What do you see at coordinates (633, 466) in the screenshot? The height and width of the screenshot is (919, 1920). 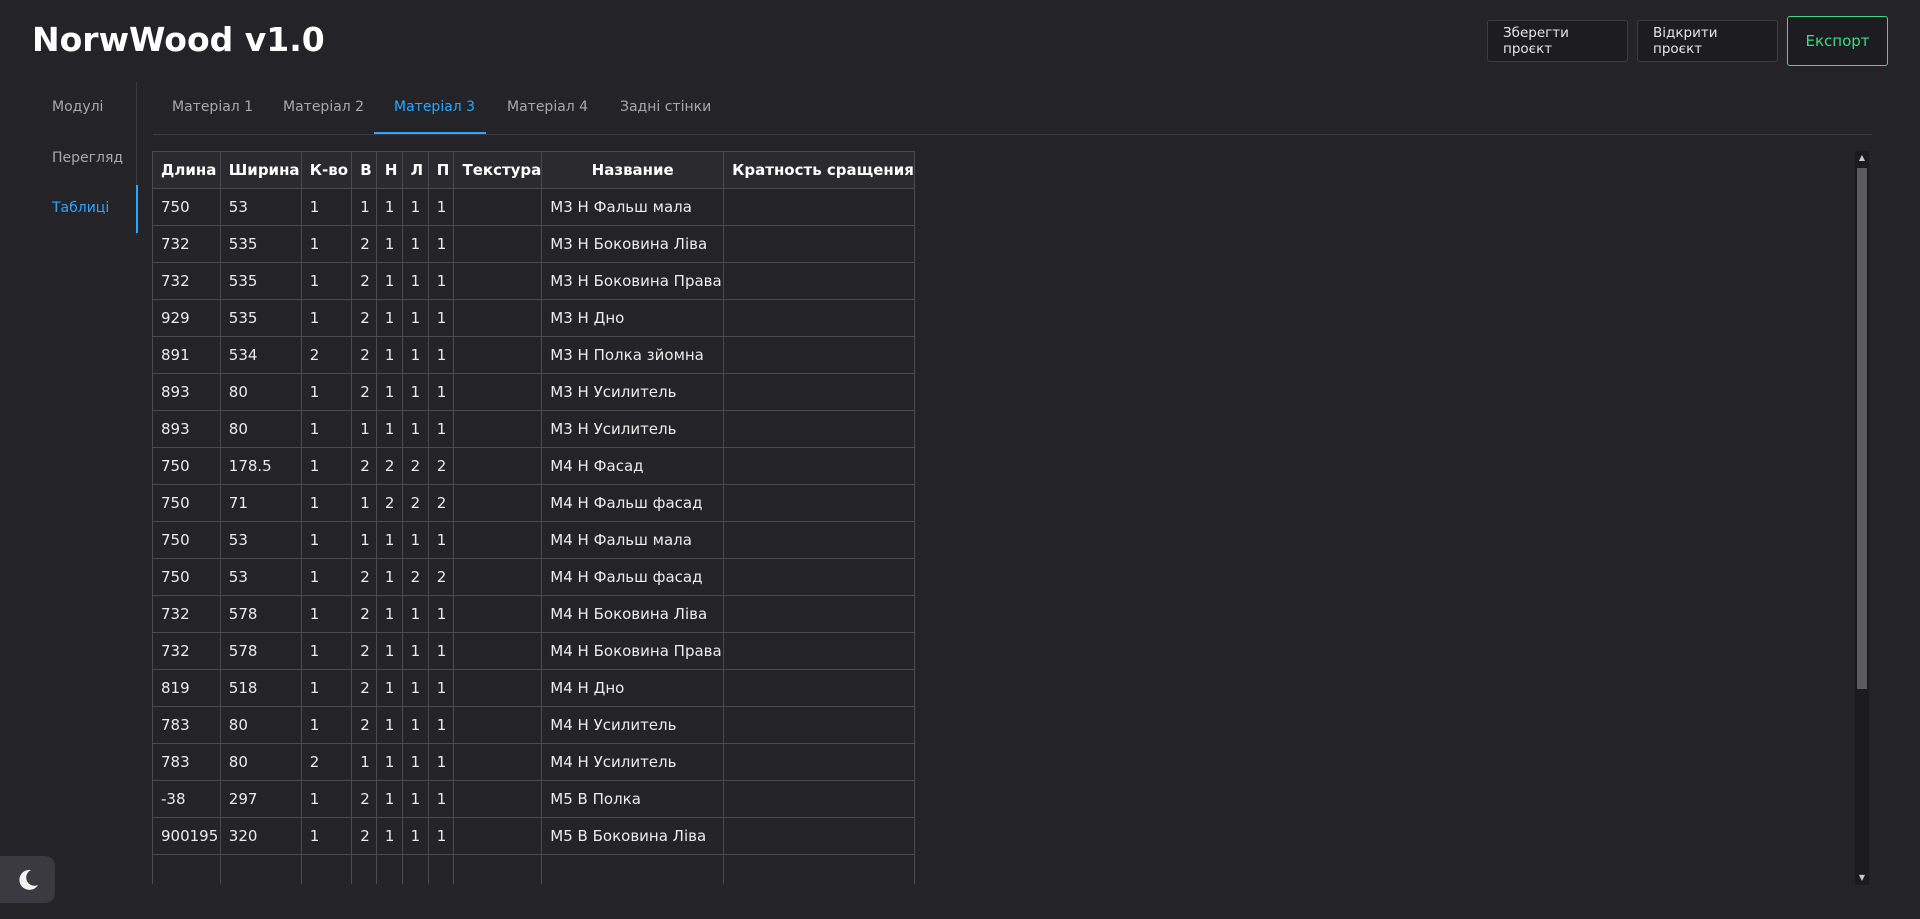 I see `table-cell: М4 Н Фасад` at bounding box center [633, 466].